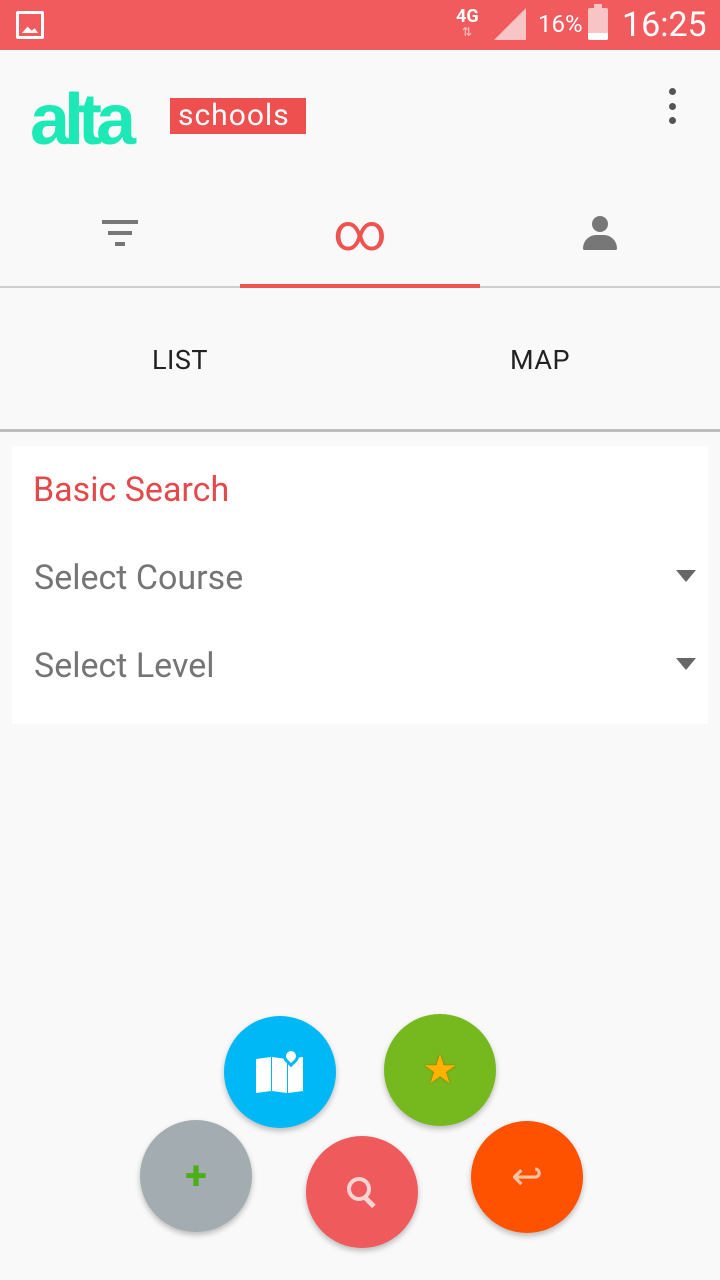 This screenshot has height=1280, width=720. What do you see at coordinates (510, 24) in the screenshot?
I see `signal-strength-icon` at bounding box center [510, 24].